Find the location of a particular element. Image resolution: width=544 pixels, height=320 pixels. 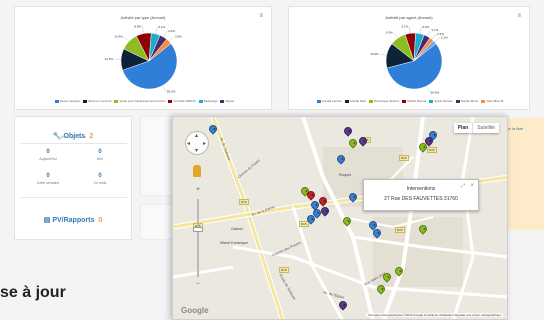

close-icon: × is located at coordinates (472, 186).